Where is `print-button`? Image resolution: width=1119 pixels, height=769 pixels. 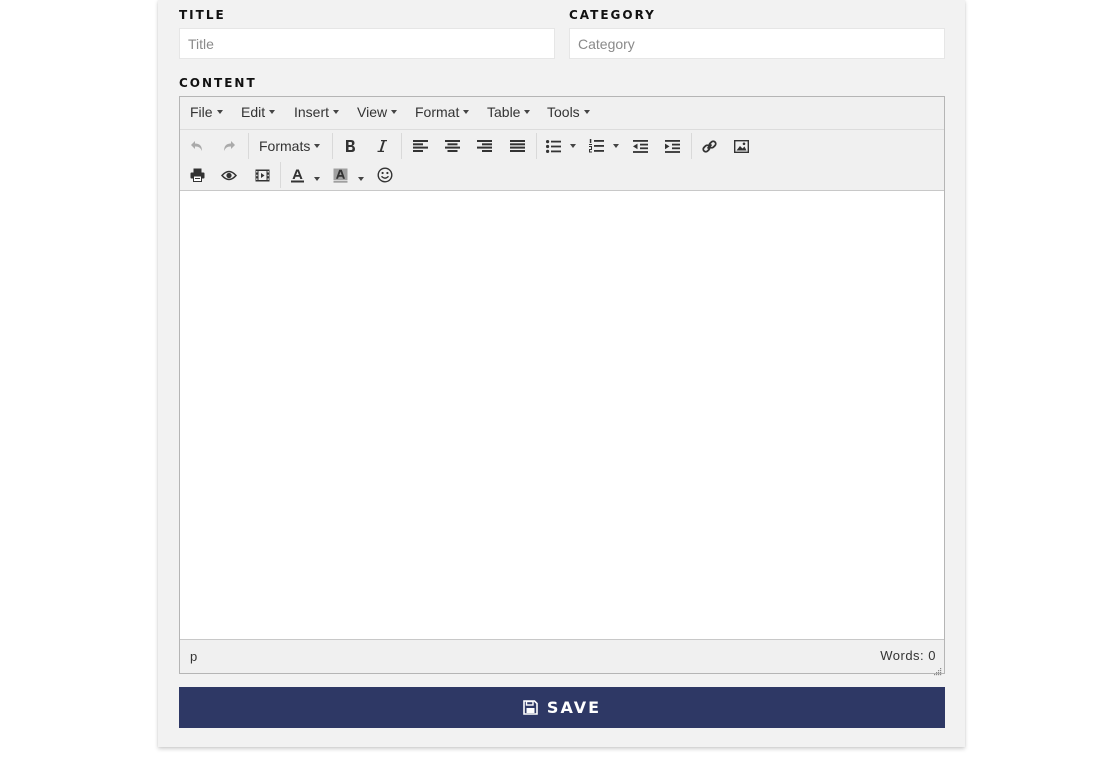
print-button is located at coordinates (197, 175).